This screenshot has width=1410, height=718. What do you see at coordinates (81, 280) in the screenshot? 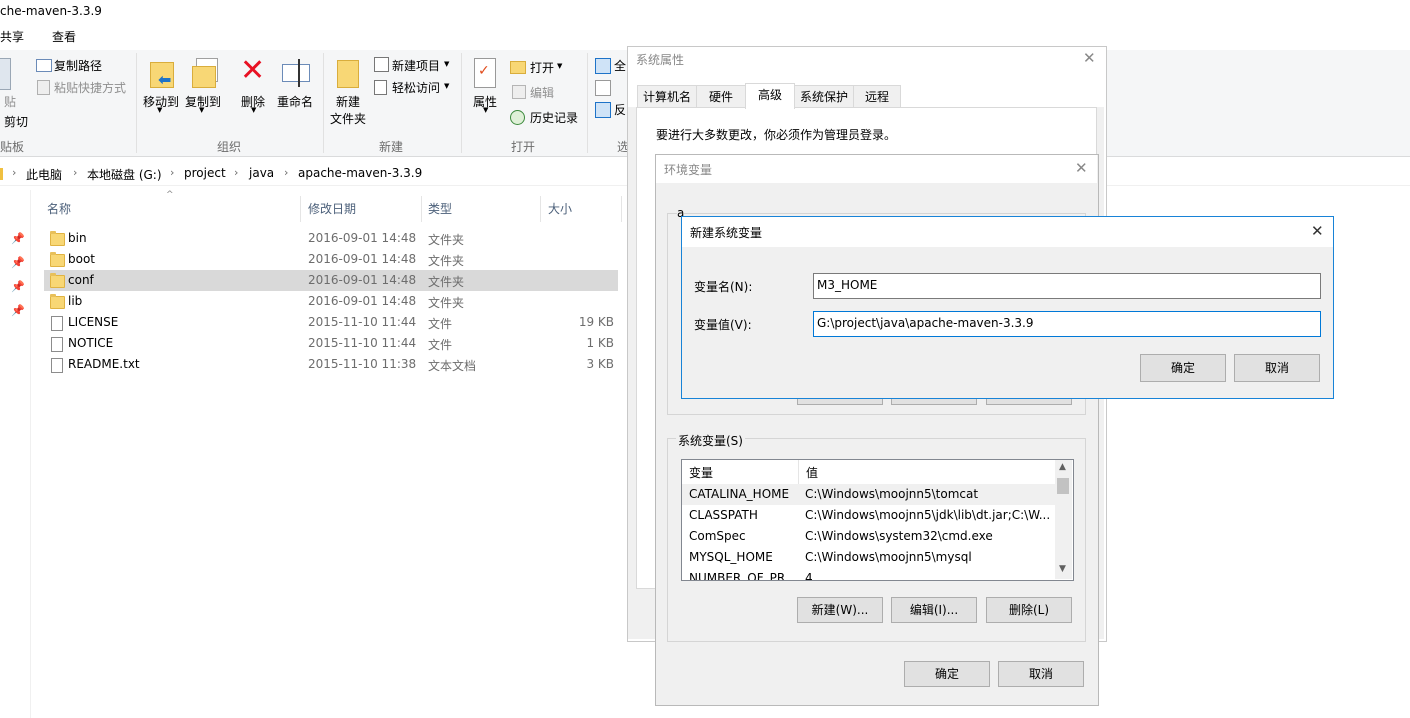
I see `file-name: conf` at bounding box center [81, 280].